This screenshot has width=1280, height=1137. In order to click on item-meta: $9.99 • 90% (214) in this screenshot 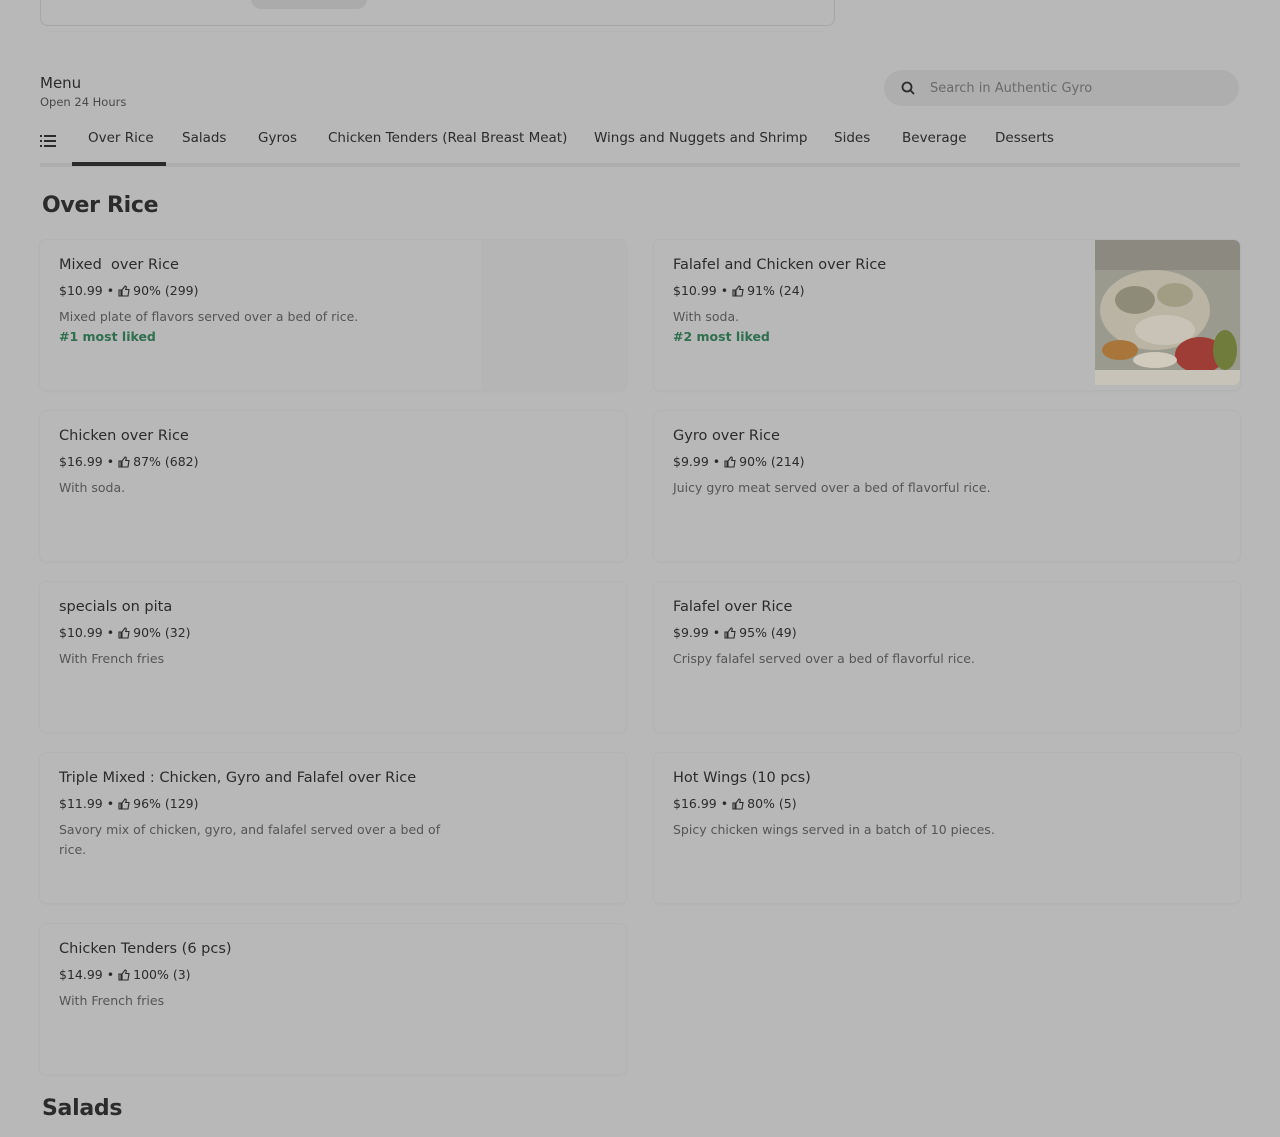, I will do `click(739, 461)`.